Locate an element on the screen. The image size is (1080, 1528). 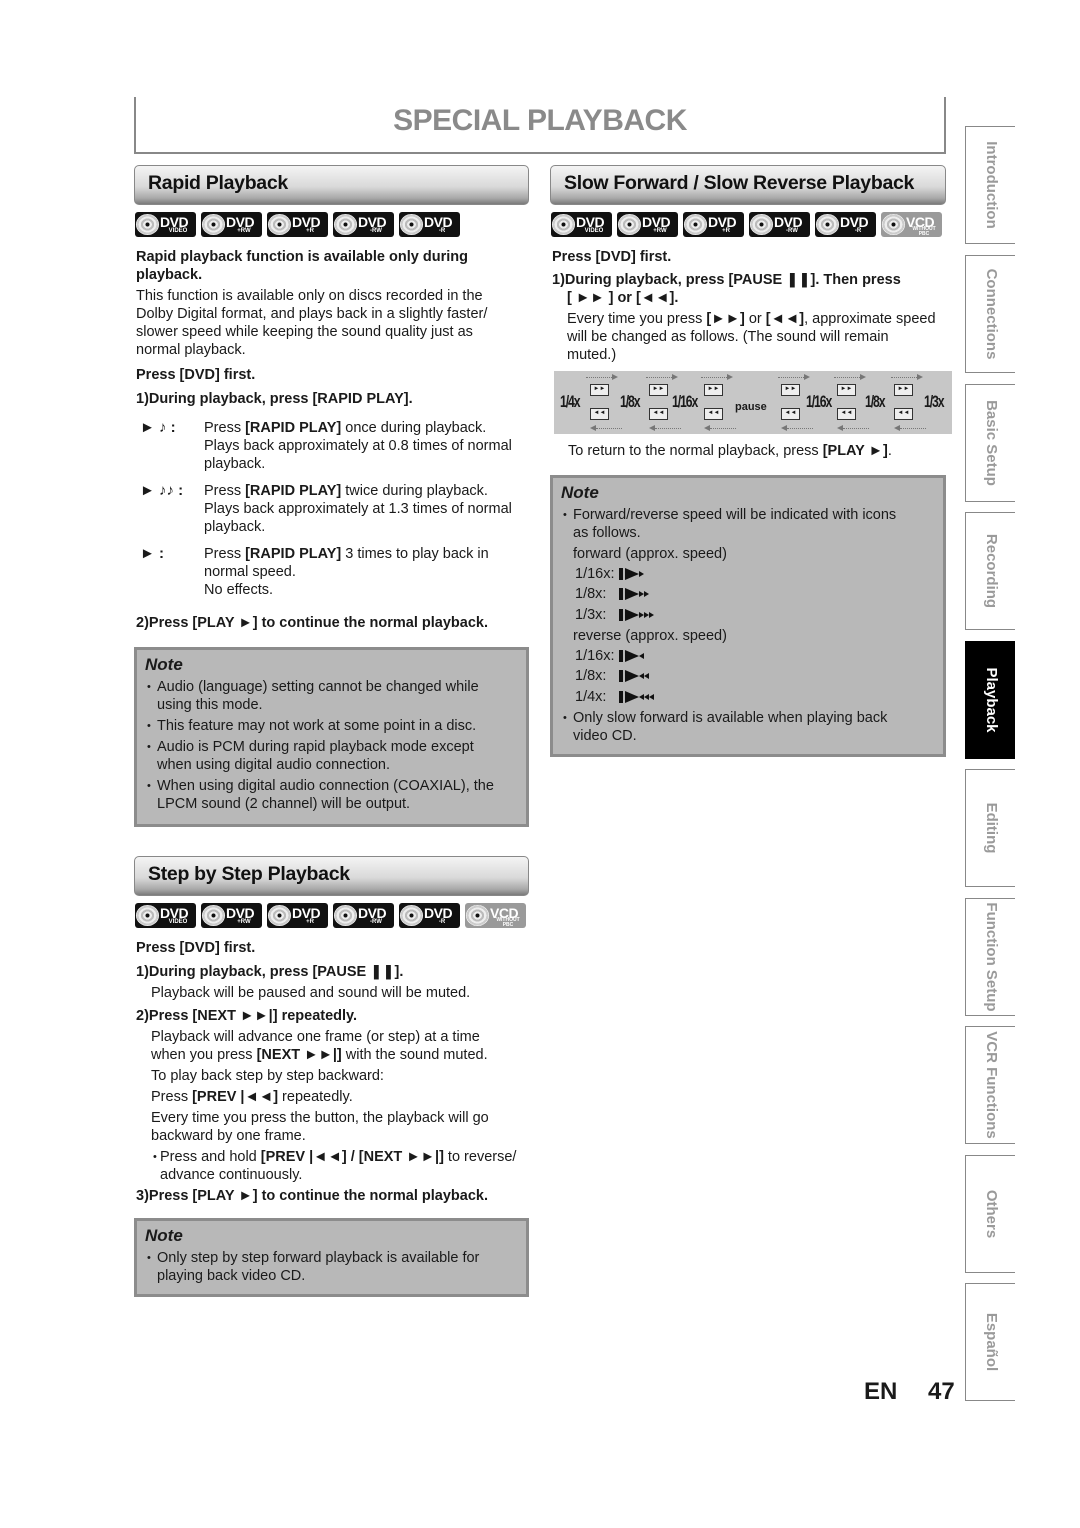
slow-forward-1-icon is located at coordinates (631, 573).